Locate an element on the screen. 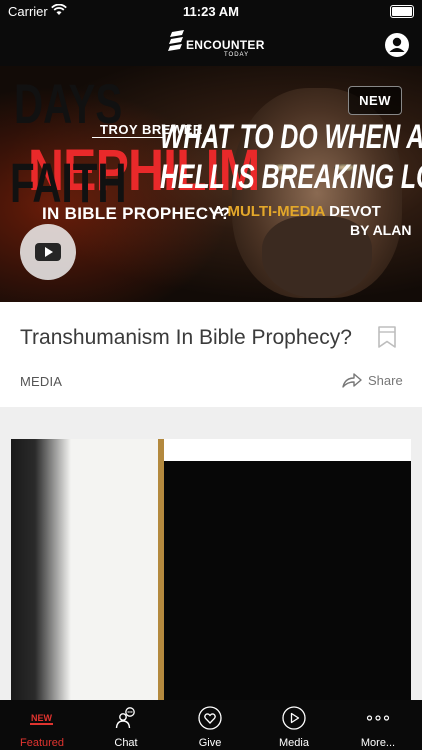  share-button: Share is located at coordinates (372, 381).